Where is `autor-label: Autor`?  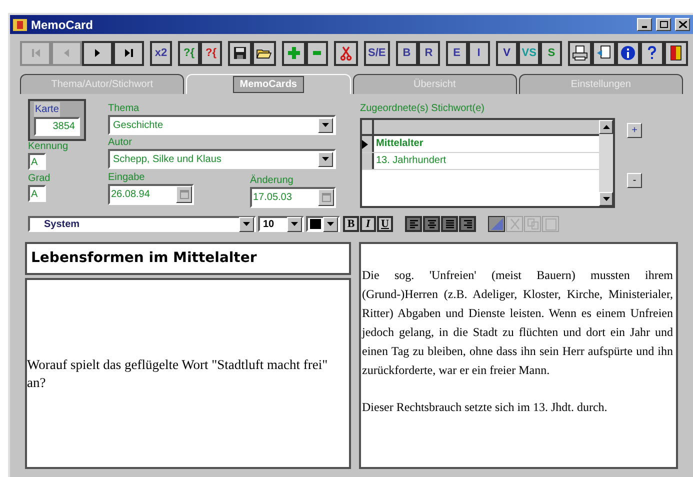 autor-label: Autor is located at coordinates (120, 143).